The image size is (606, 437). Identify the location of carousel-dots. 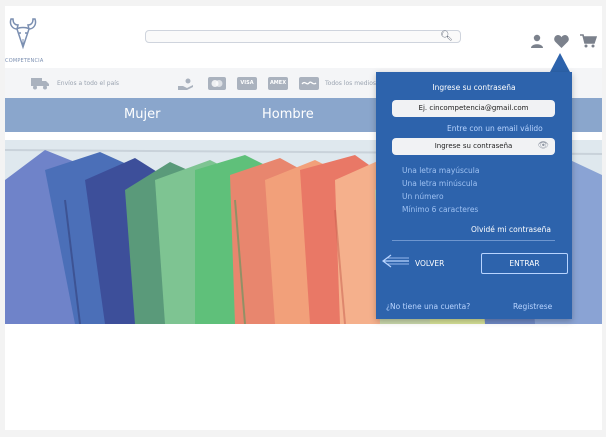
(301, 319).